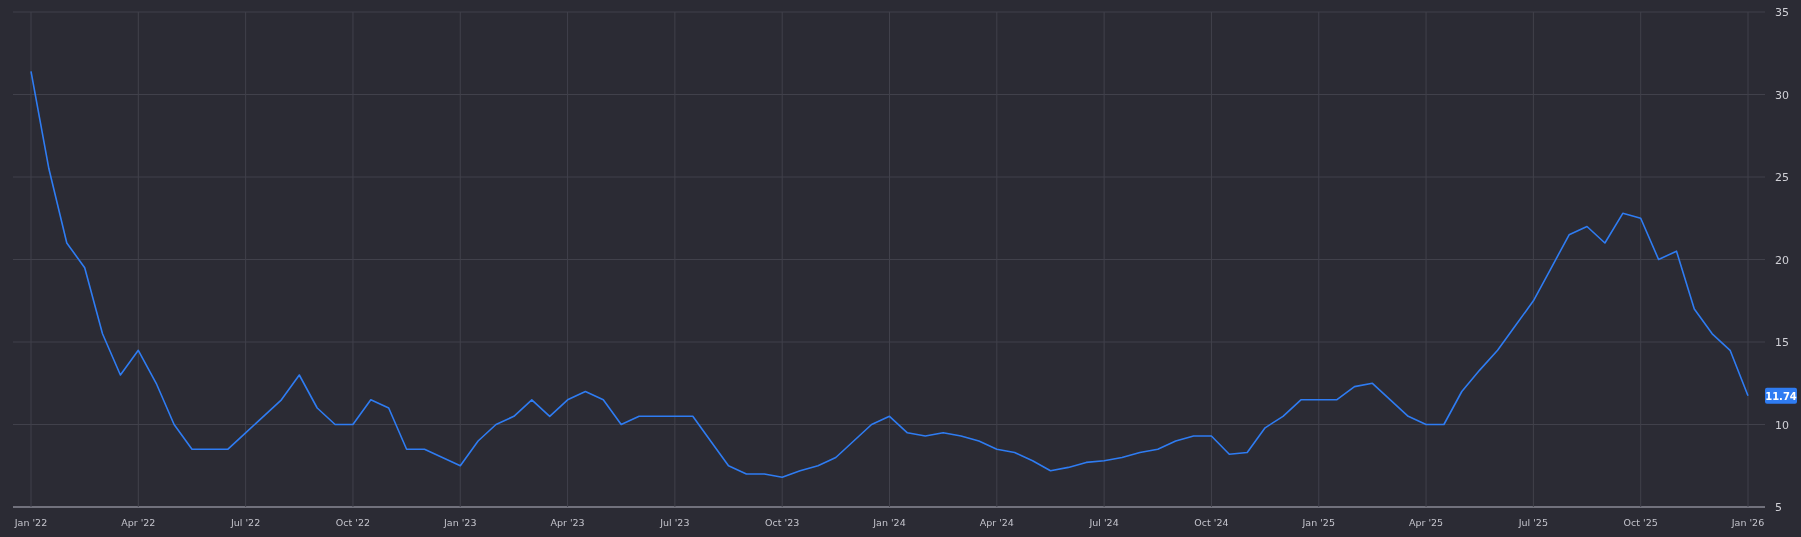  What do you see at coordinates (1426, 522) in the screenshot?
I see `x-axis-label: Apr '25` at bounding box center [1426, 522].